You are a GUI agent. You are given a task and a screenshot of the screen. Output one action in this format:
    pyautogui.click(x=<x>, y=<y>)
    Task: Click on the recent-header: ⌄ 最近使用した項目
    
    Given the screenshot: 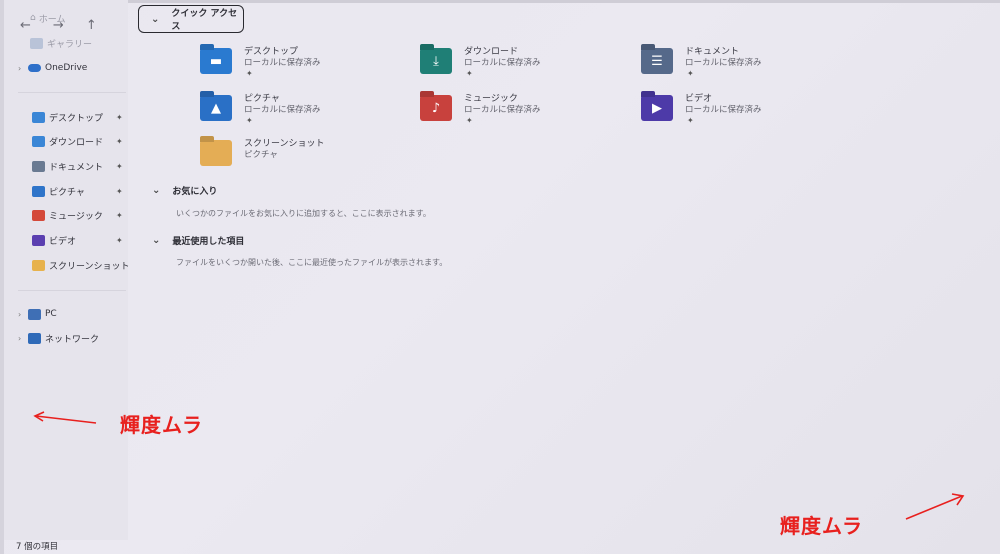 What is the action you would take?
    pyautogui.click(x=198, y=240)
    